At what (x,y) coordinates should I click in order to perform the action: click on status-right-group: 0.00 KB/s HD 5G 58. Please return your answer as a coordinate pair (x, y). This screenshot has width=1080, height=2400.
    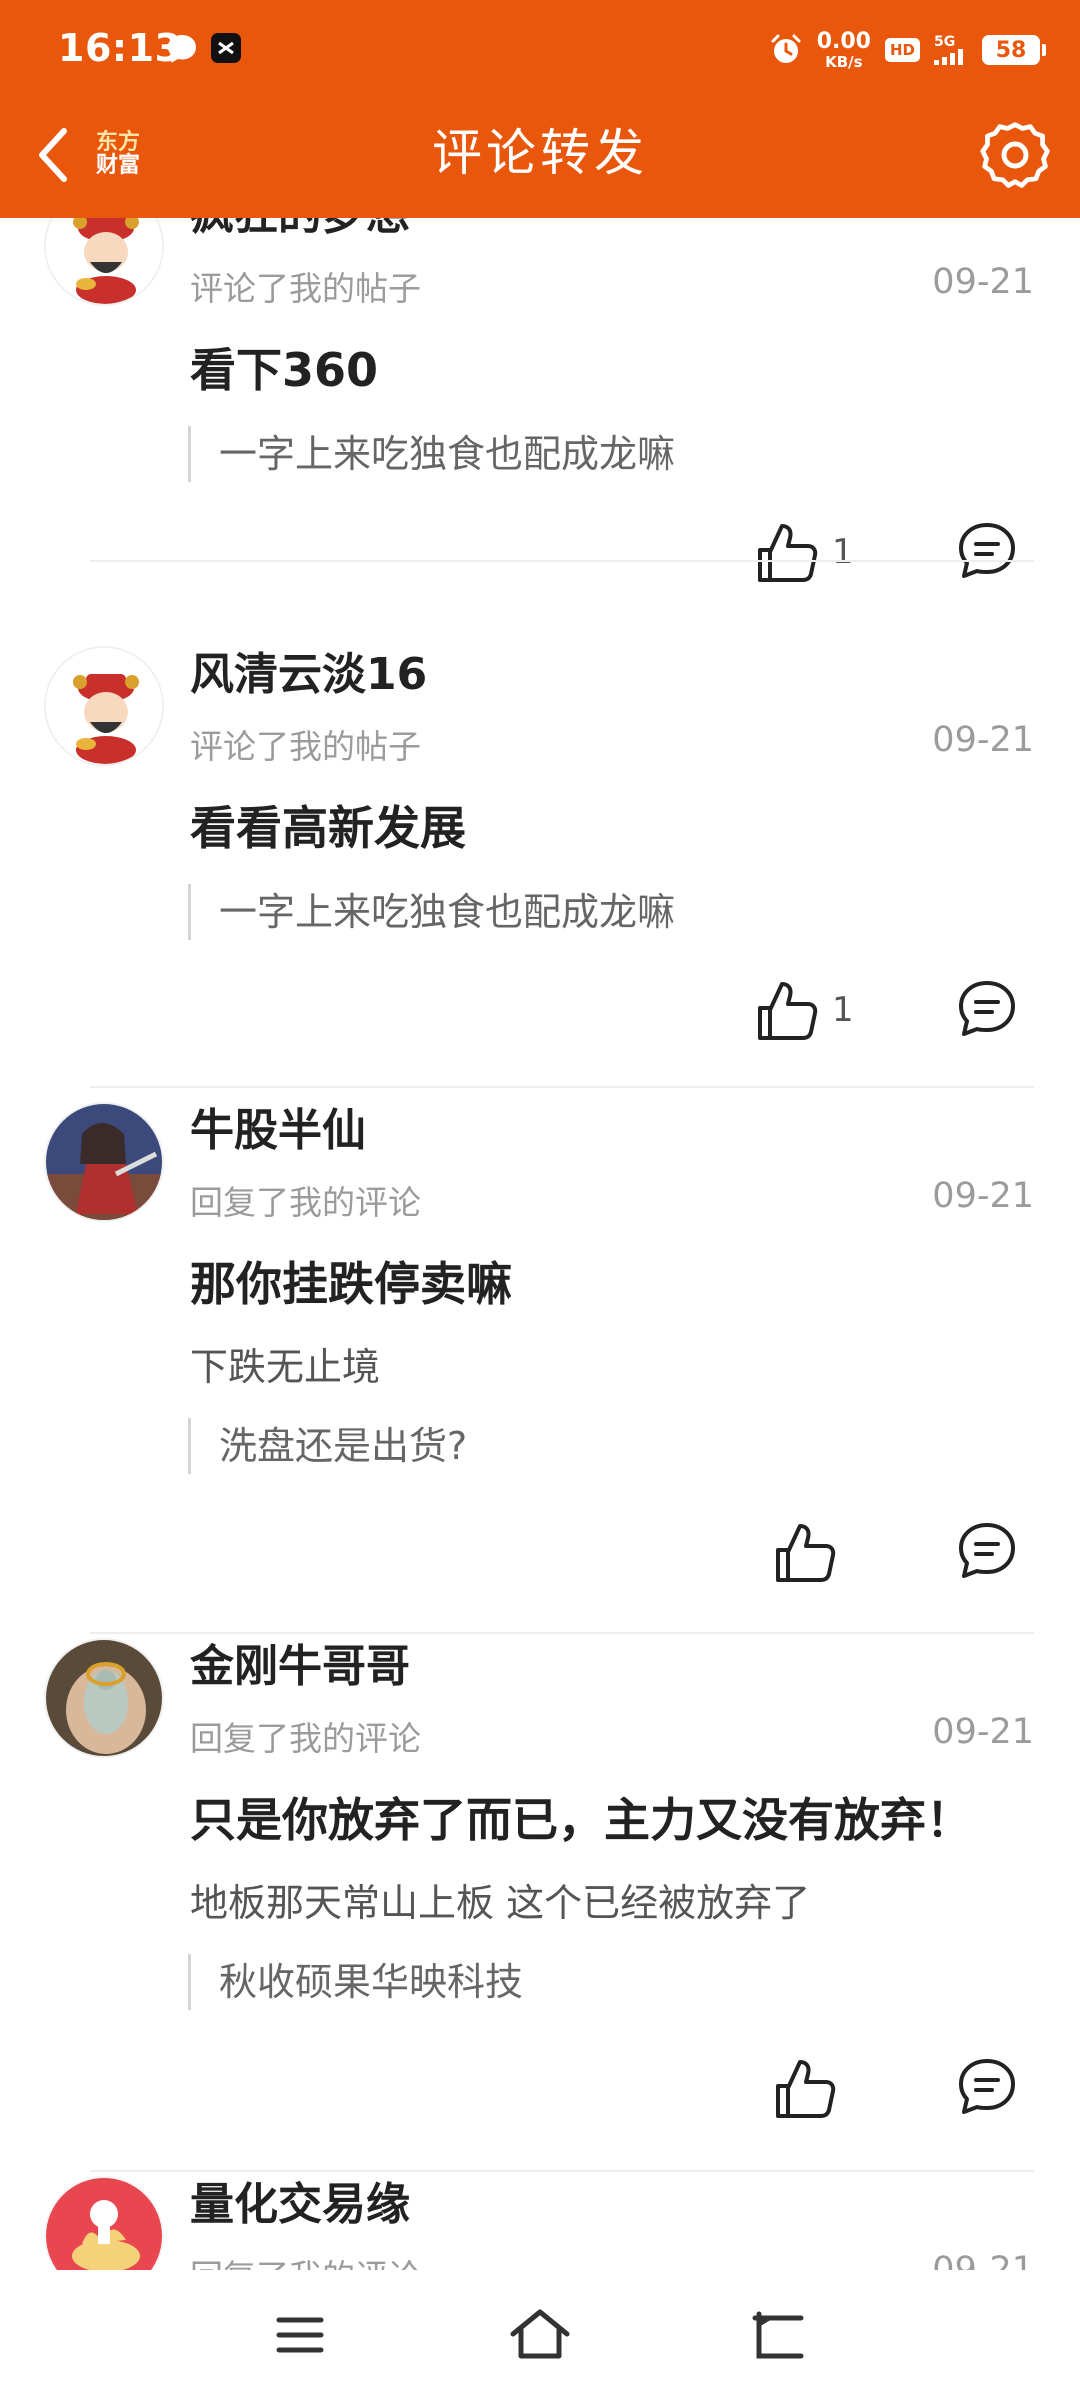
    Looking at the image, I should click on (907, 50).